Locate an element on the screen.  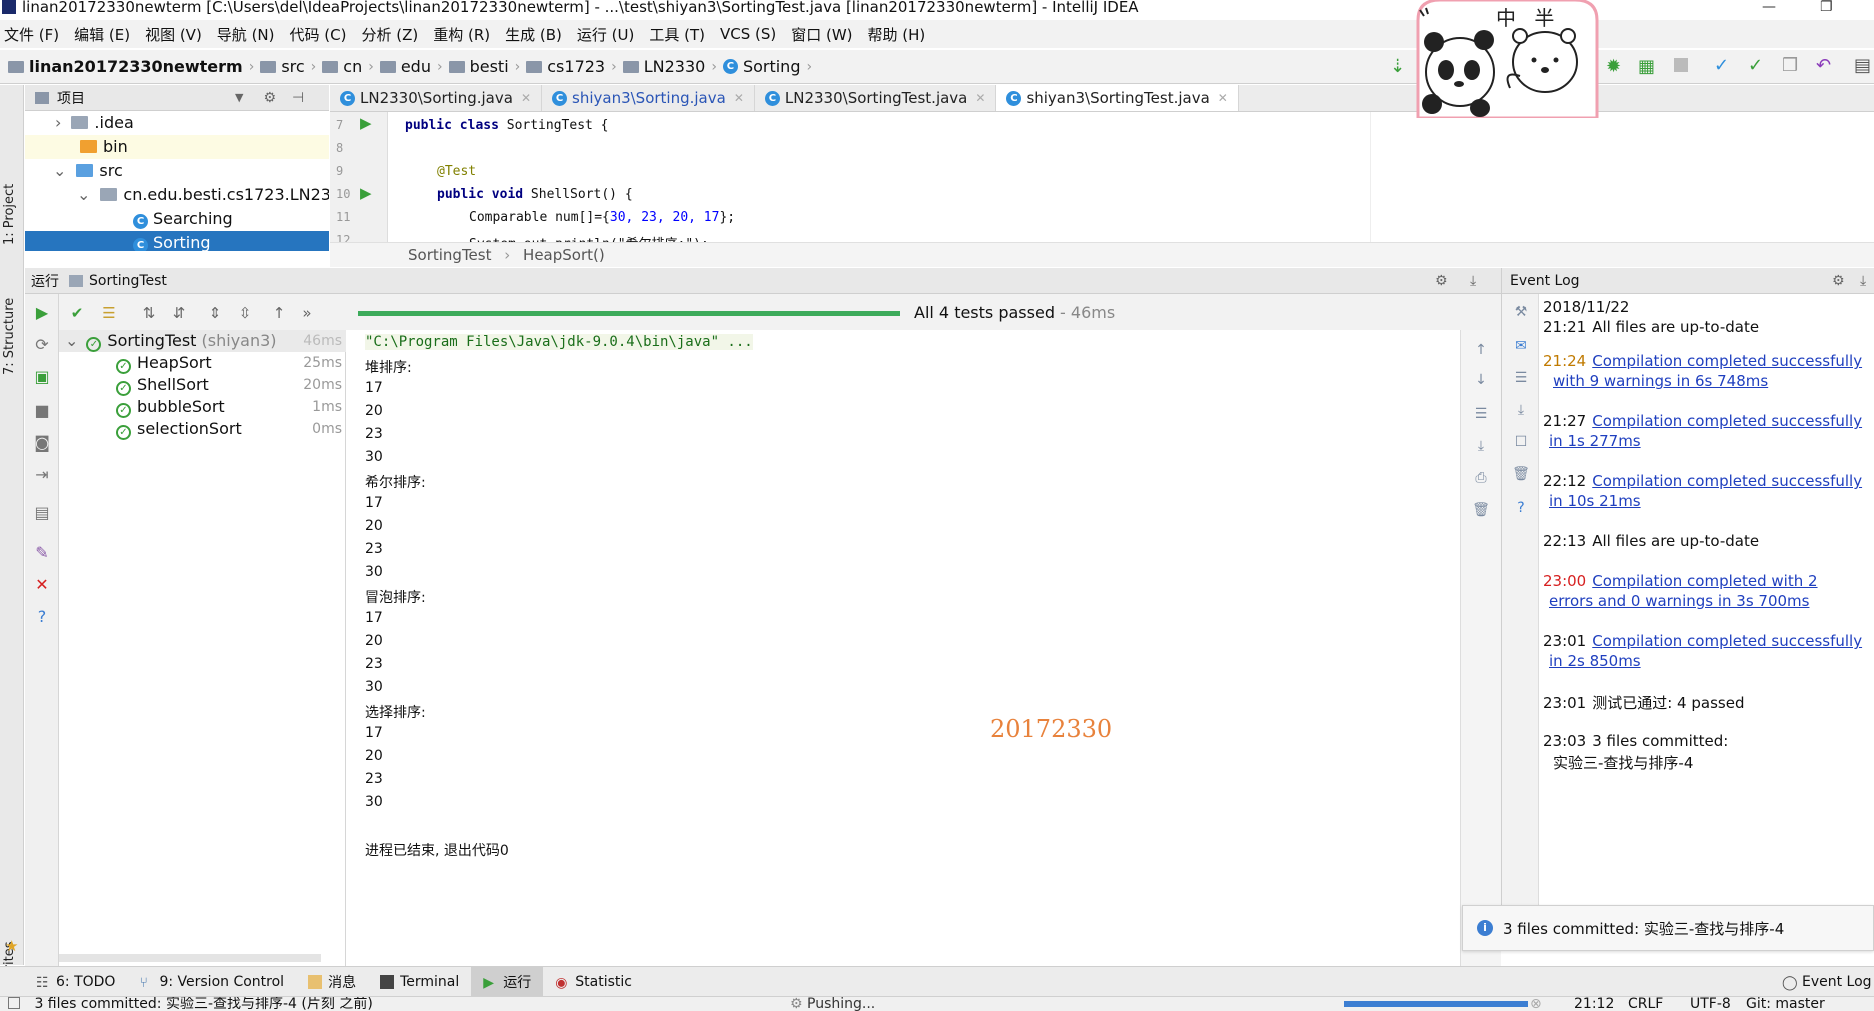
project-structure-icon: ▤ is located at coordinates (1862, 65).